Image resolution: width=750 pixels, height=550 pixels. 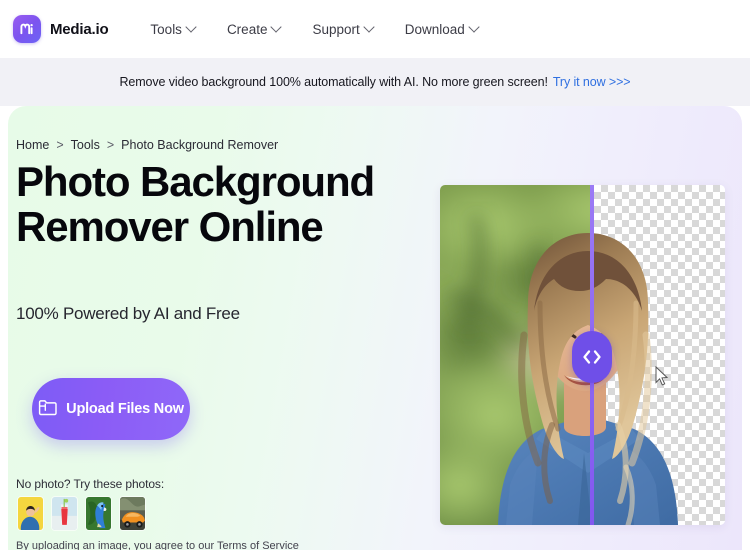 I want to click on brand-name: Media.io, so click(x=79, y=29).